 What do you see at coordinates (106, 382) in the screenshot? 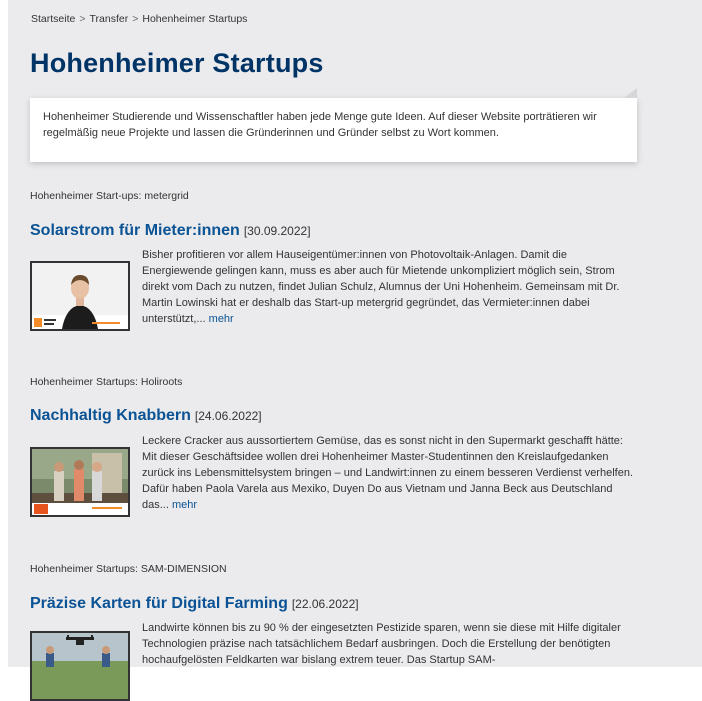
I see `article-kicker: Hohenheimer Startups: Holiroots` at bounding box center [106, 382].